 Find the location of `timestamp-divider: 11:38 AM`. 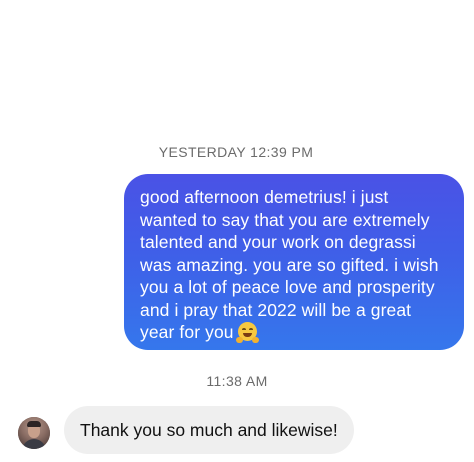

timestamp-divider: 11:38 AM is located at coordinates (237, 381).